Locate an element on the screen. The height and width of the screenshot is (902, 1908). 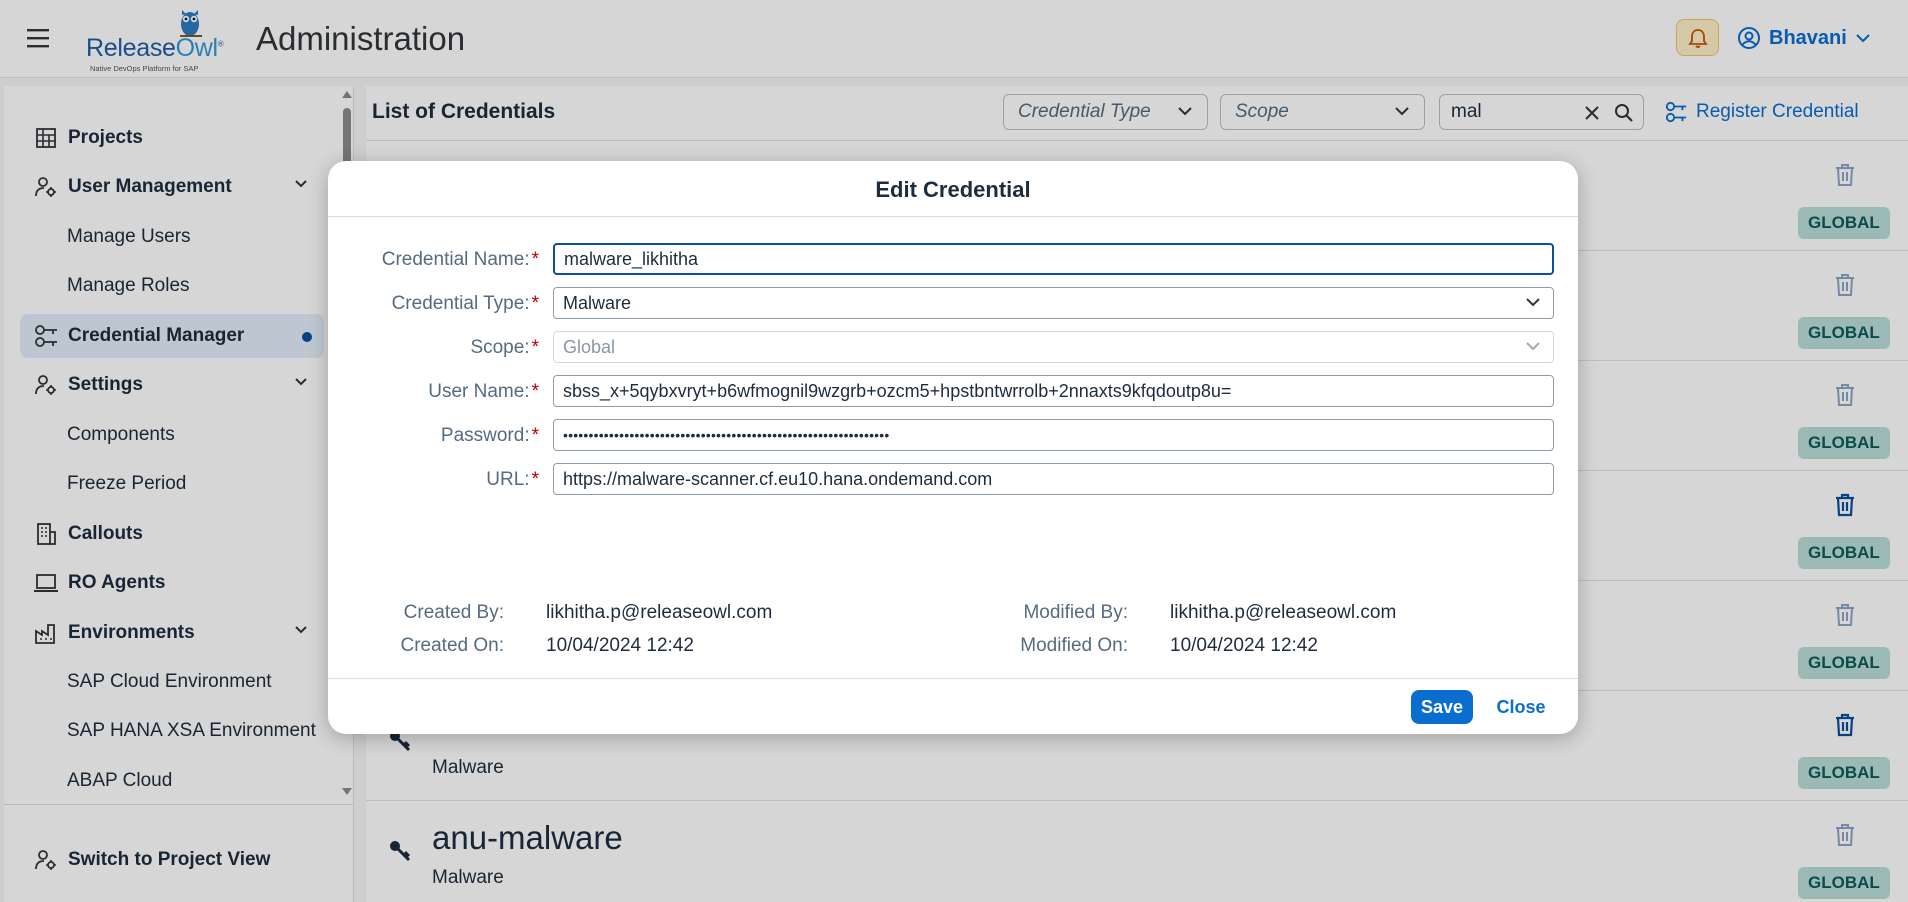
scope-select: Global is located at coordinates (1053, 347).